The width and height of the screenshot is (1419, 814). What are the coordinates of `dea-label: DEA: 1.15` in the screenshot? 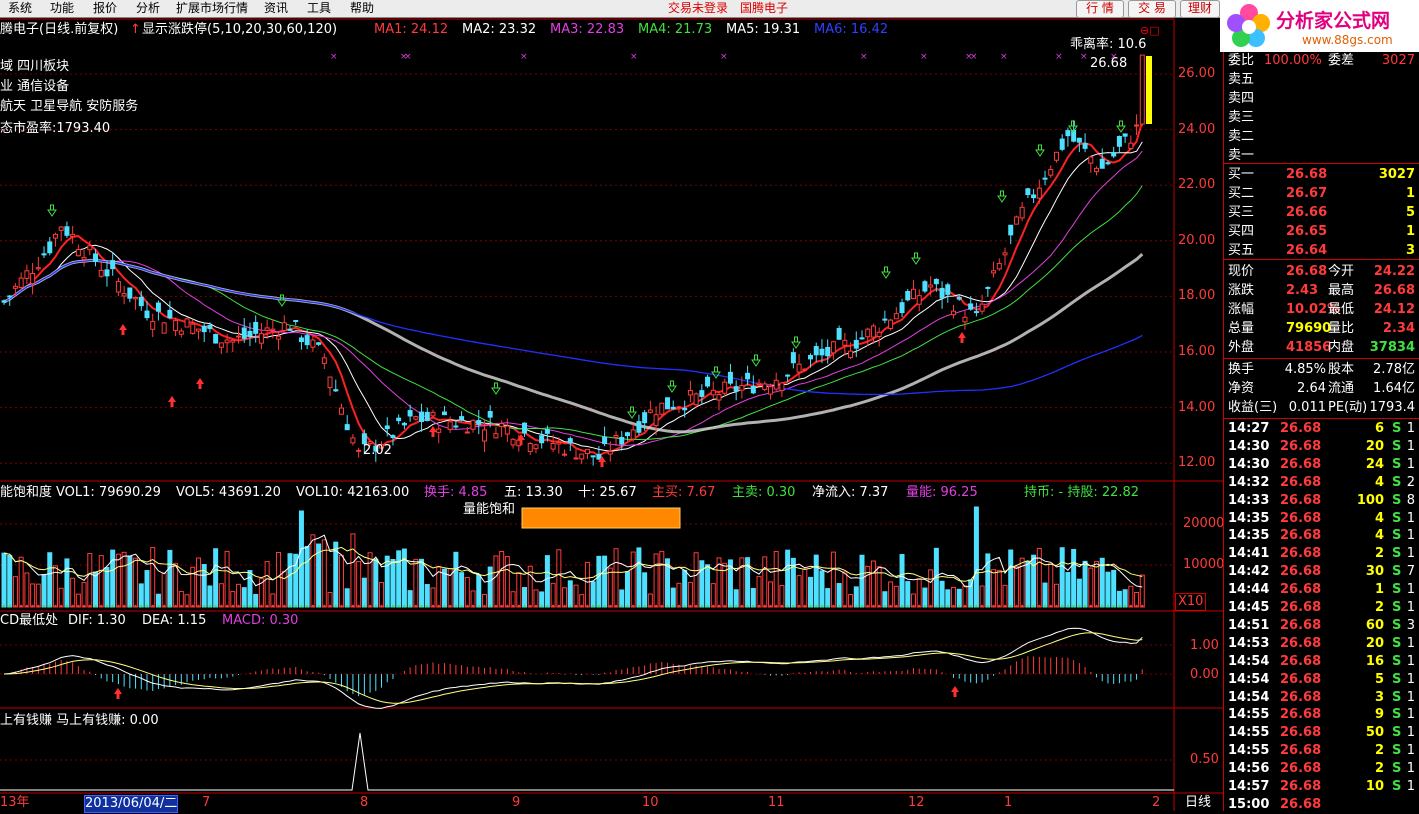 It's located at (174, 620).